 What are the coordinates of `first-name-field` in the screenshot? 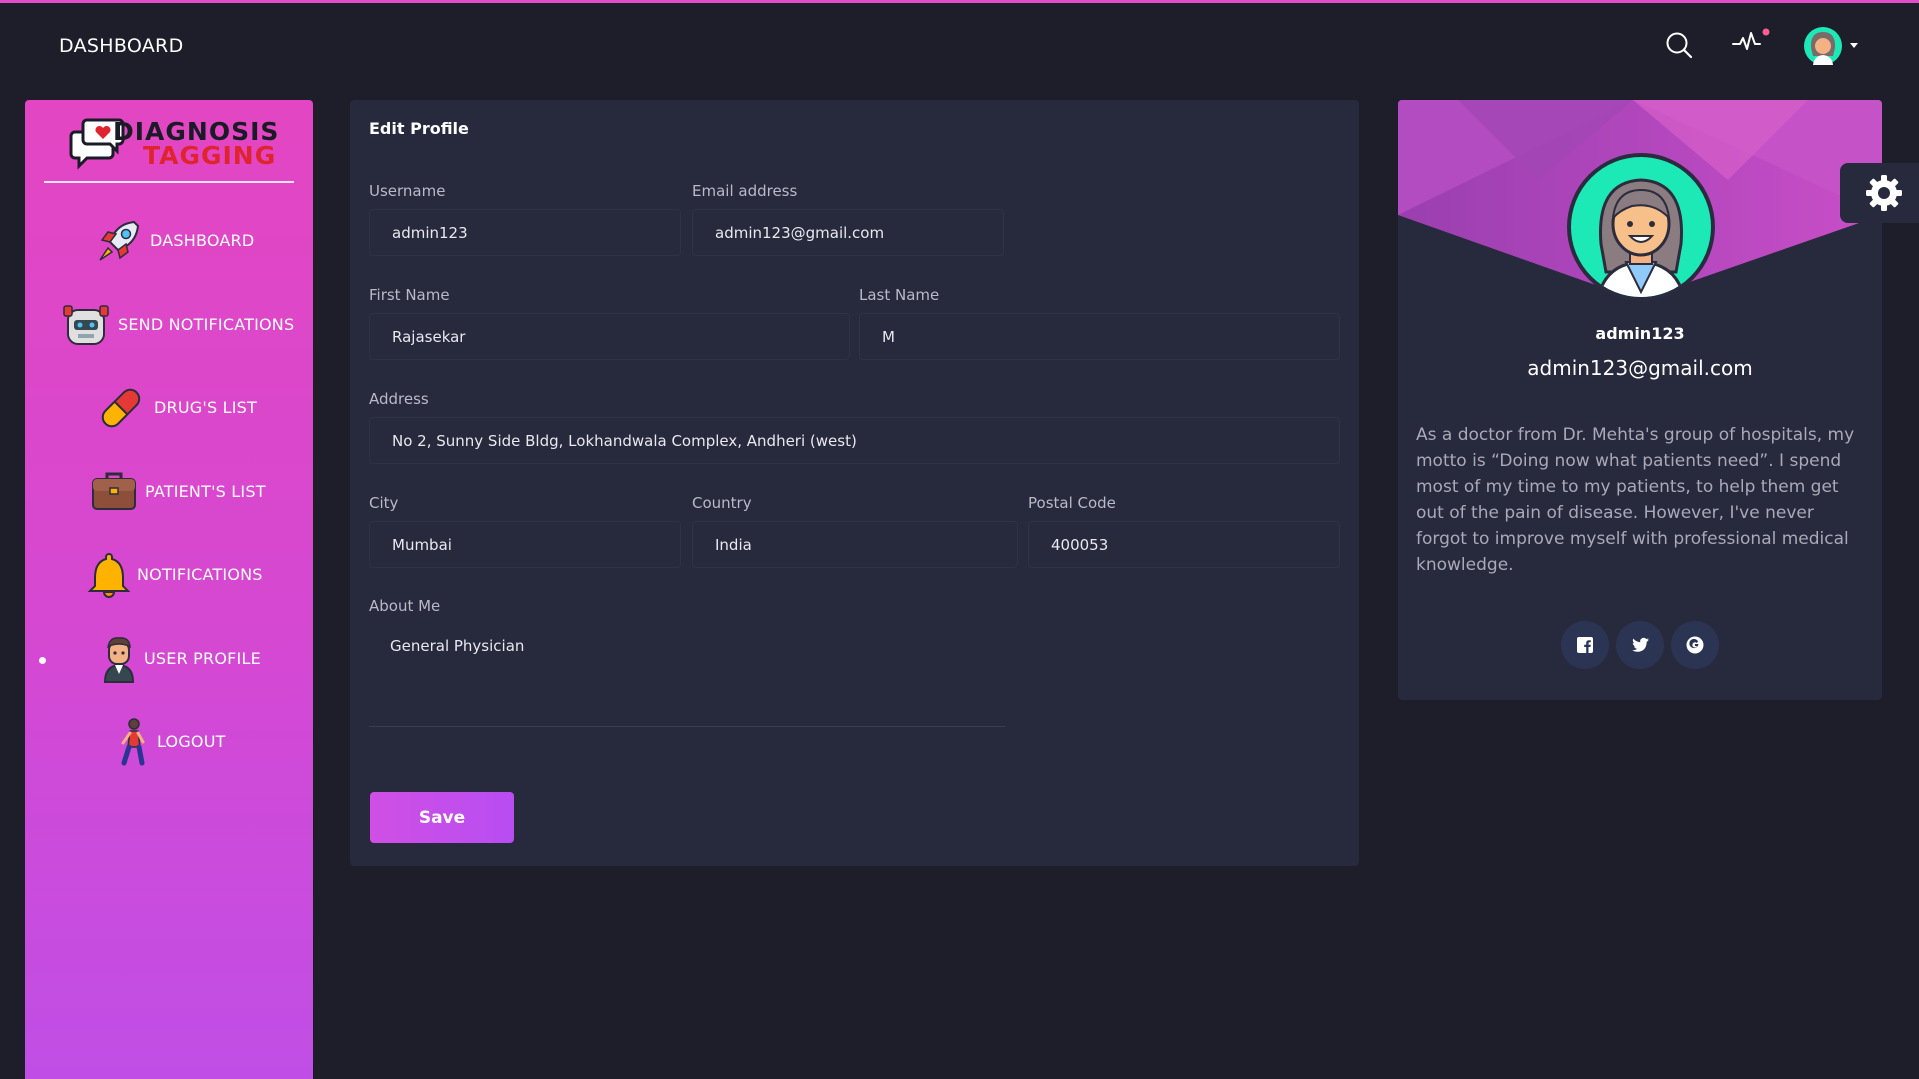 It's located at (609, 336).